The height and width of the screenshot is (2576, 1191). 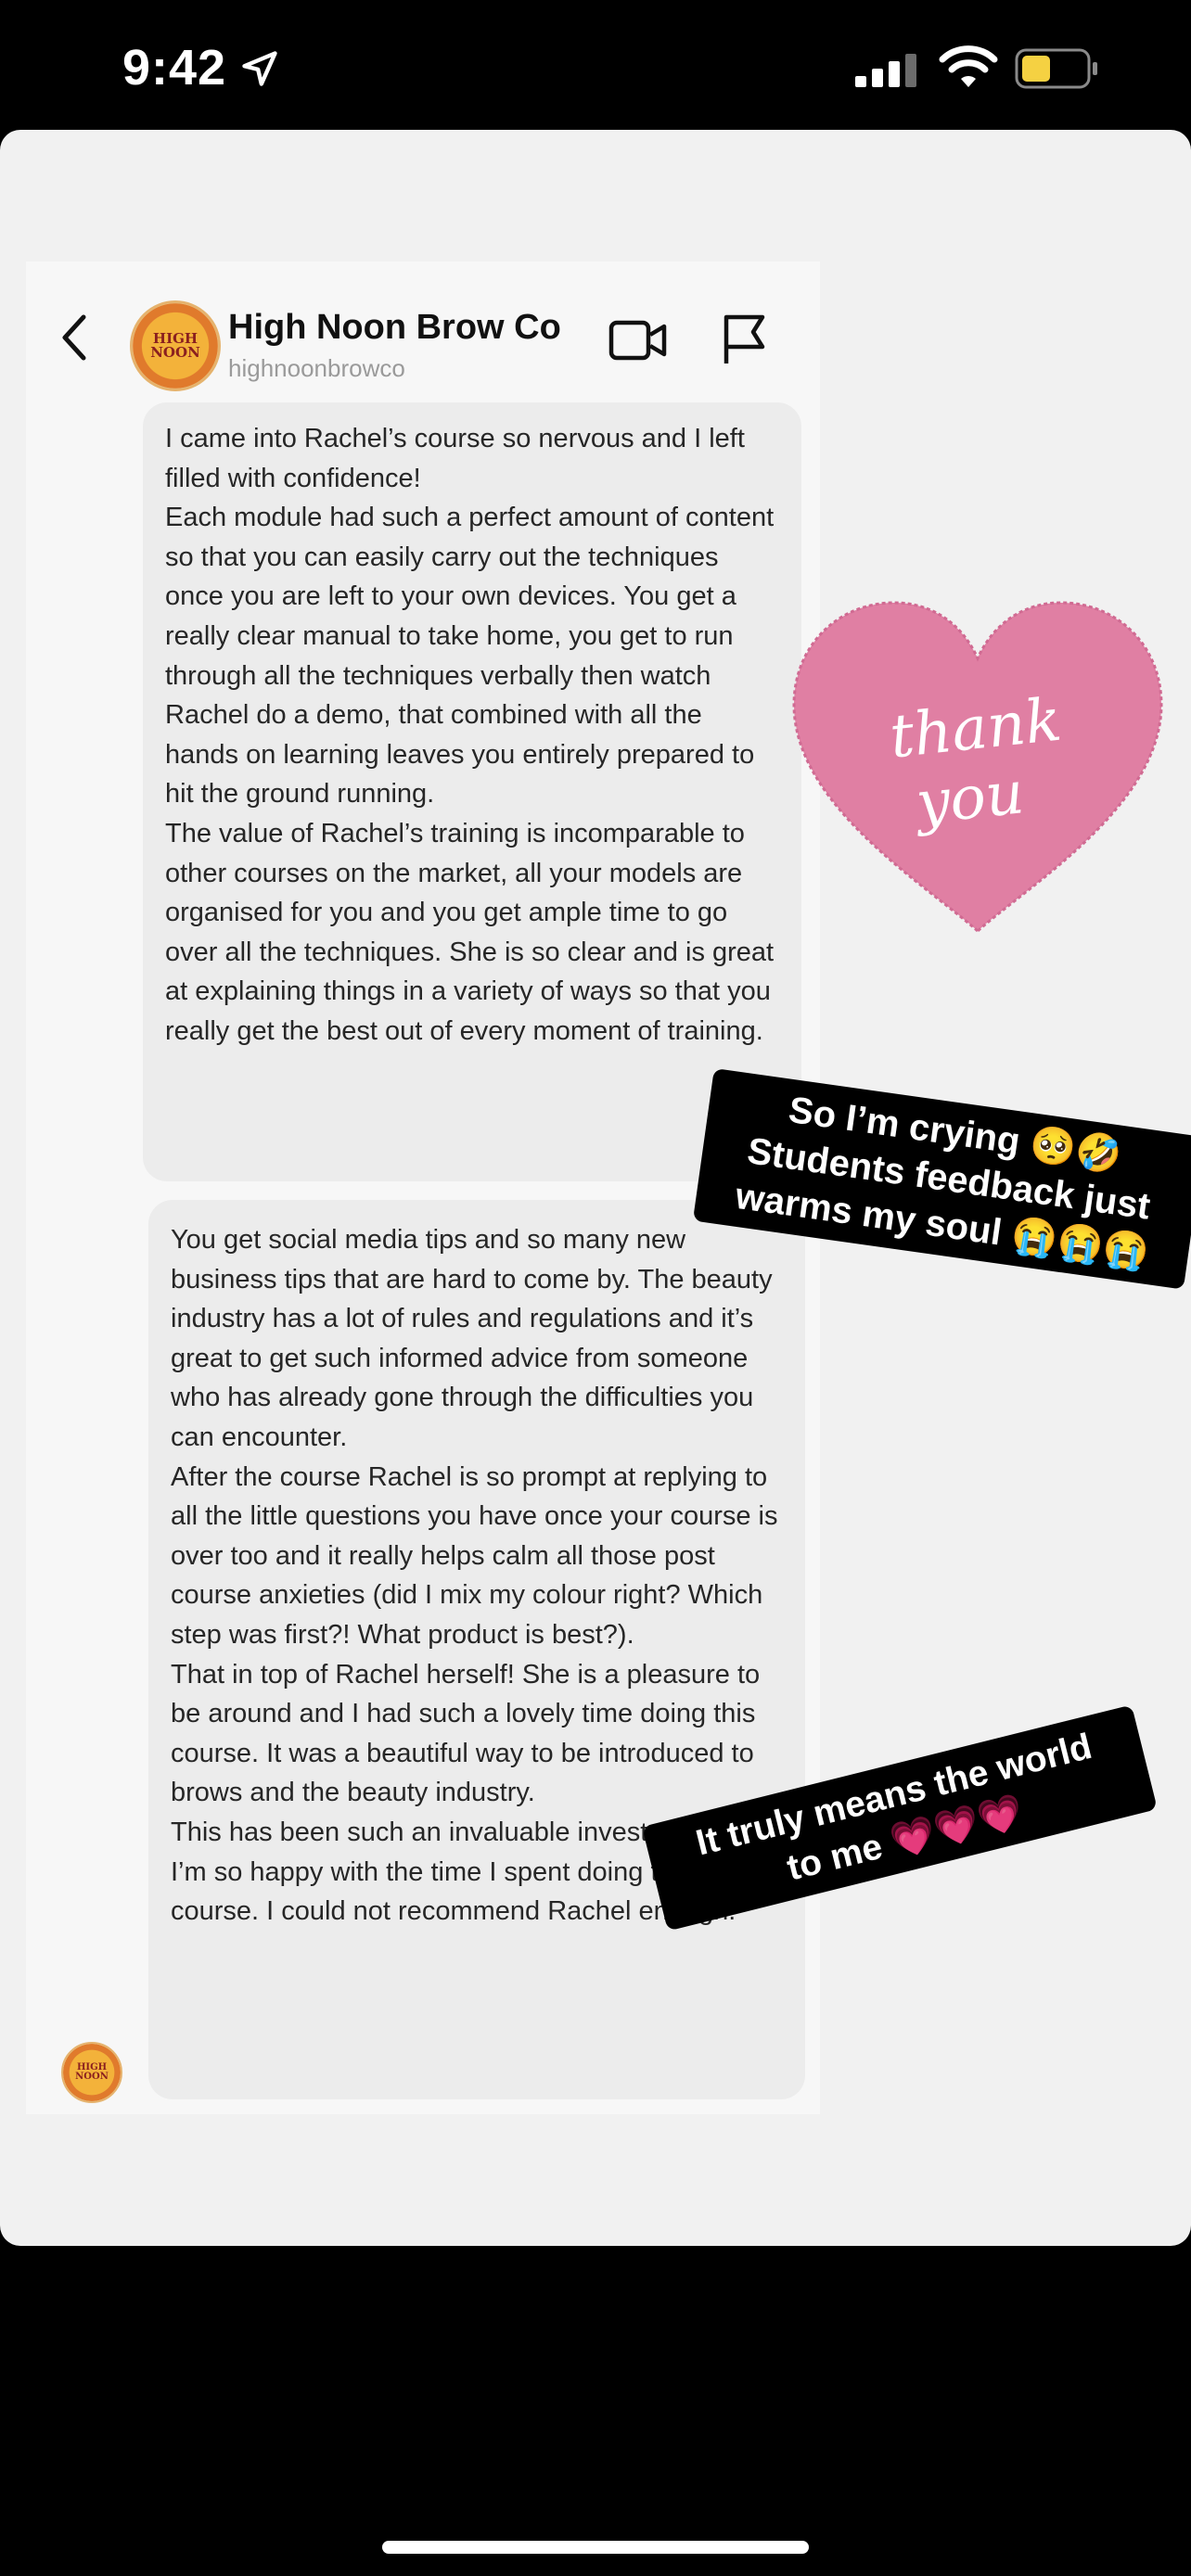 I want to click on wifi-icon, so click(x=969, y=66).